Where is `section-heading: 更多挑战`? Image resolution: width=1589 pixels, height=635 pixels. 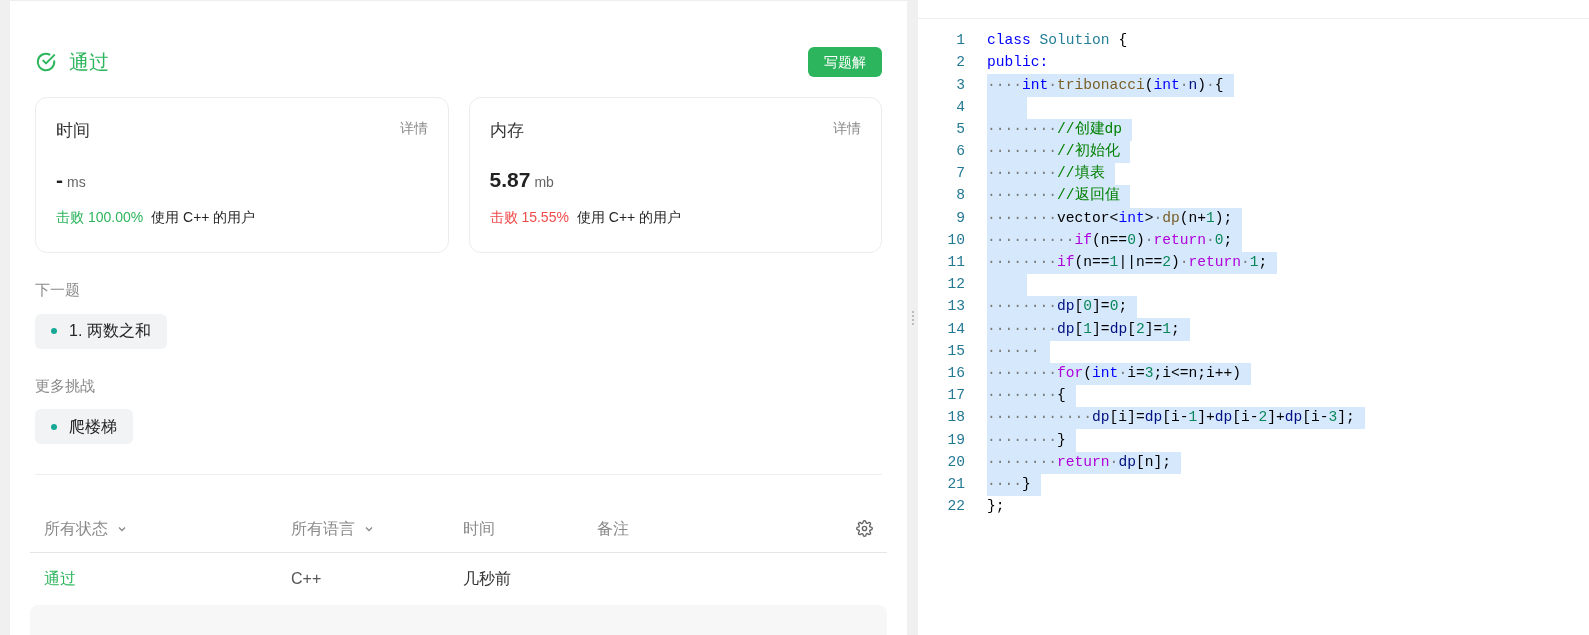
section-heading: 更多挑战 is located at coordinates (65, 385).